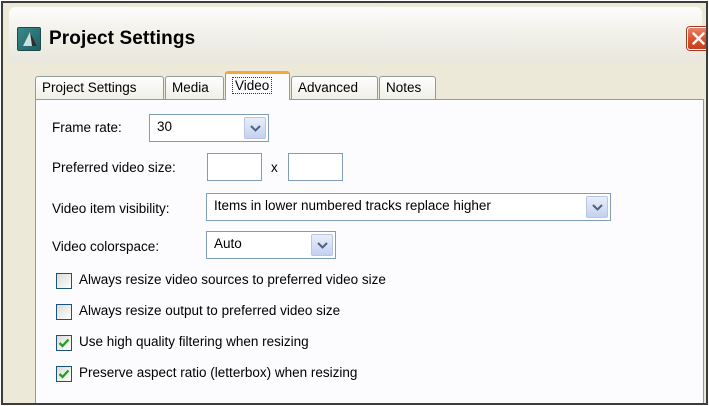 This screenshot has width=709, height=406. I want to click on tab-notes: Notes, so click(407, 87).